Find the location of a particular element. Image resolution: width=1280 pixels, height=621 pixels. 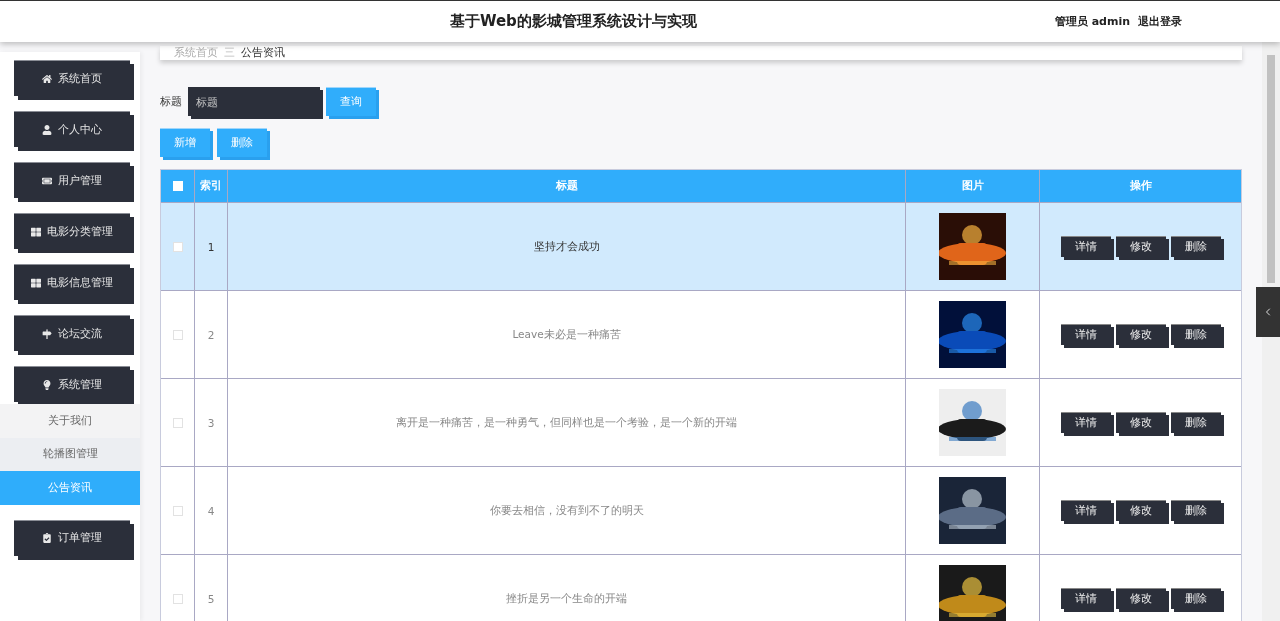

search-field: 标题 is located at coordinates (254, 101).